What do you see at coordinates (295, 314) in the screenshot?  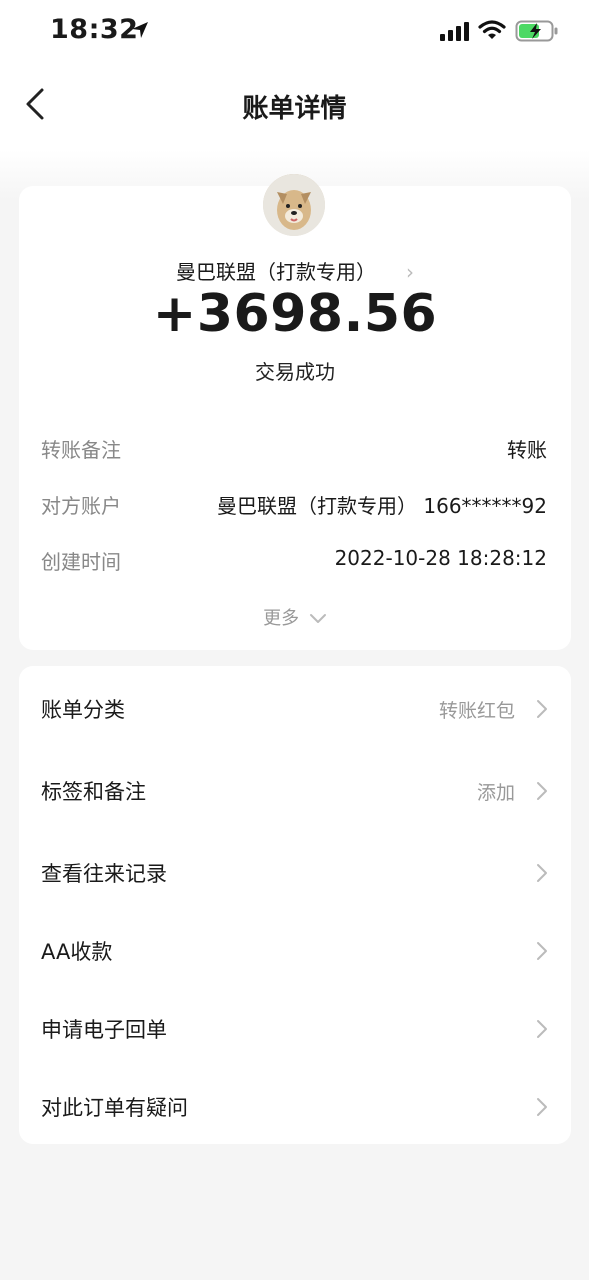 I see `transaction-amount: +3698.56` at bounding box center [295, 314].